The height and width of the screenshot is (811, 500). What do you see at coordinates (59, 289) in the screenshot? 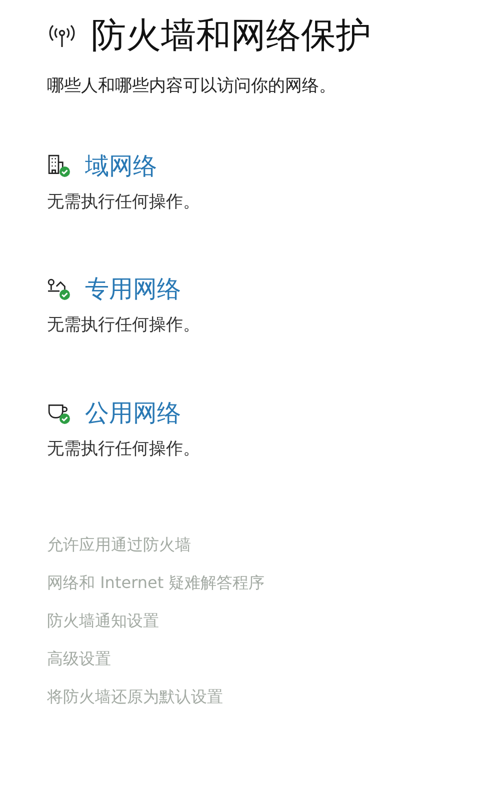
I see `house-check-icon` at bounding box center [59, 289].